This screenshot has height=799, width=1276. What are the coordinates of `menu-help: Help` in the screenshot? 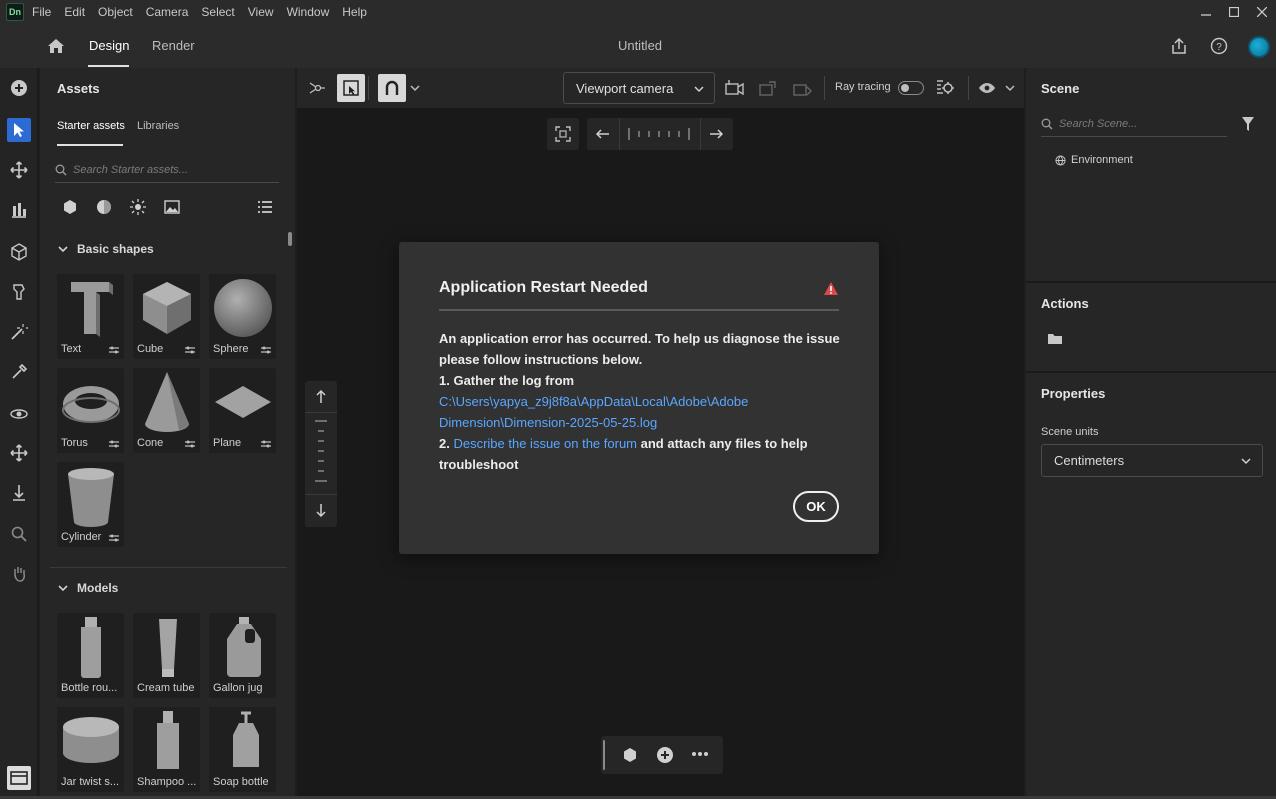 It's located at (354, 12).